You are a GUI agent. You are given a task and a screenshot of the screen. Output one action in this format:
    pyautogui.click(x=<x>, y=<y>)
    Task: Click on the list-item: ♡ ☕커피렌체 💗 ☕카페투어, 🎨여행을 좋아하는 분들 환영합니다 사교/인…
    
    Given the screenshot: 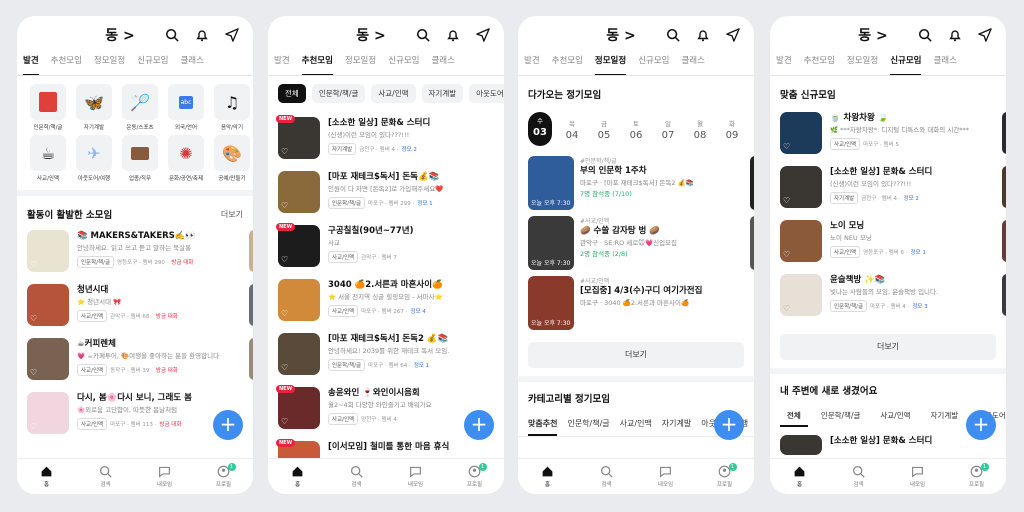 What is the action you would take?
    pyautogui.click(x=135, y=365)
    